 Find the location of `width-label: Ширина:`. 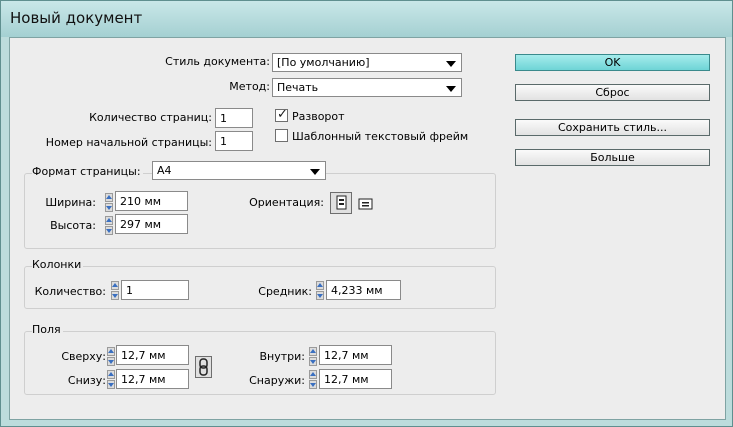

width-label: Ширина: is located at coordinates (70, 202).